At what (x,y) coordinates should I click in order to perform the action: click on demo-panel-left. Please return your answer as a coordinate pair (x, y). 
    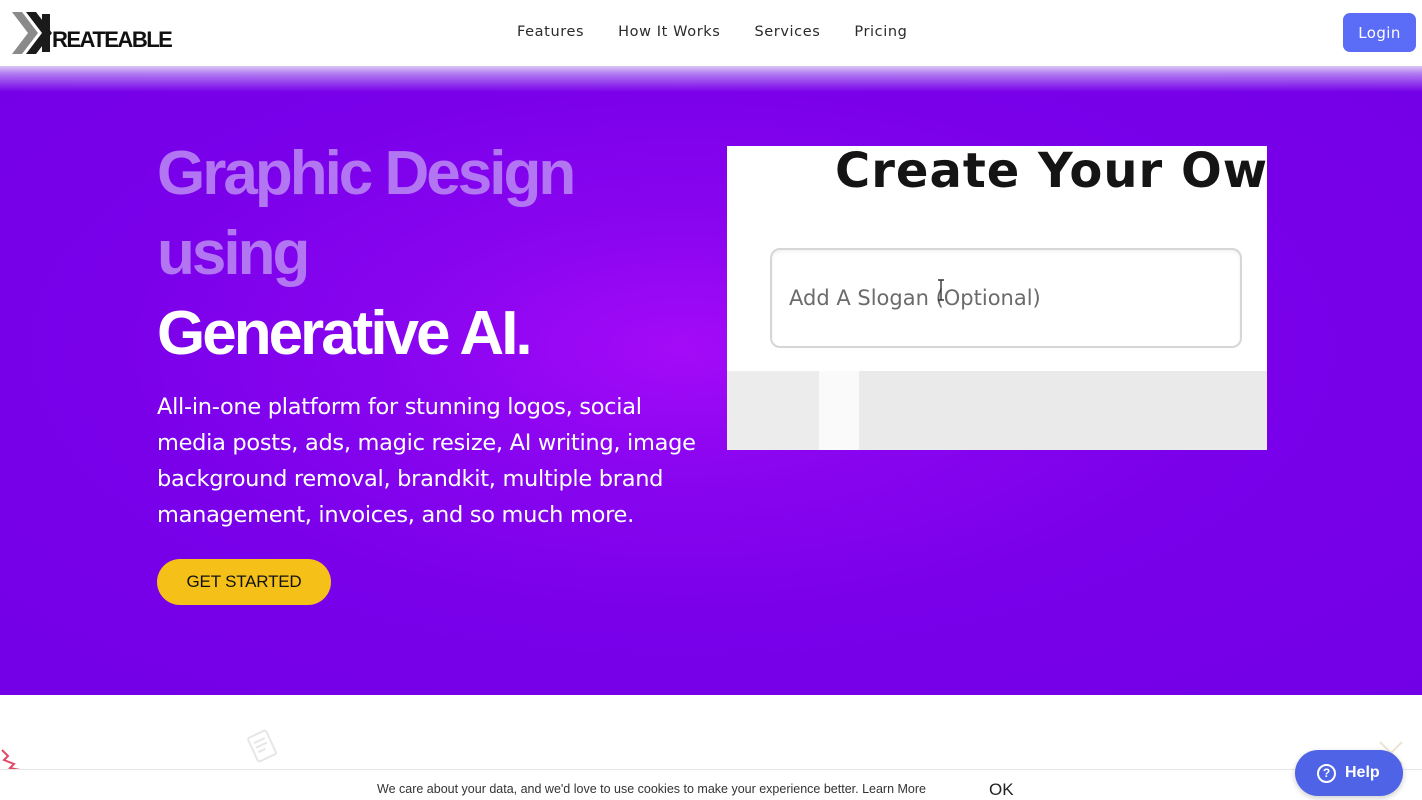
    Looking at the image, I should click on (773, 410).